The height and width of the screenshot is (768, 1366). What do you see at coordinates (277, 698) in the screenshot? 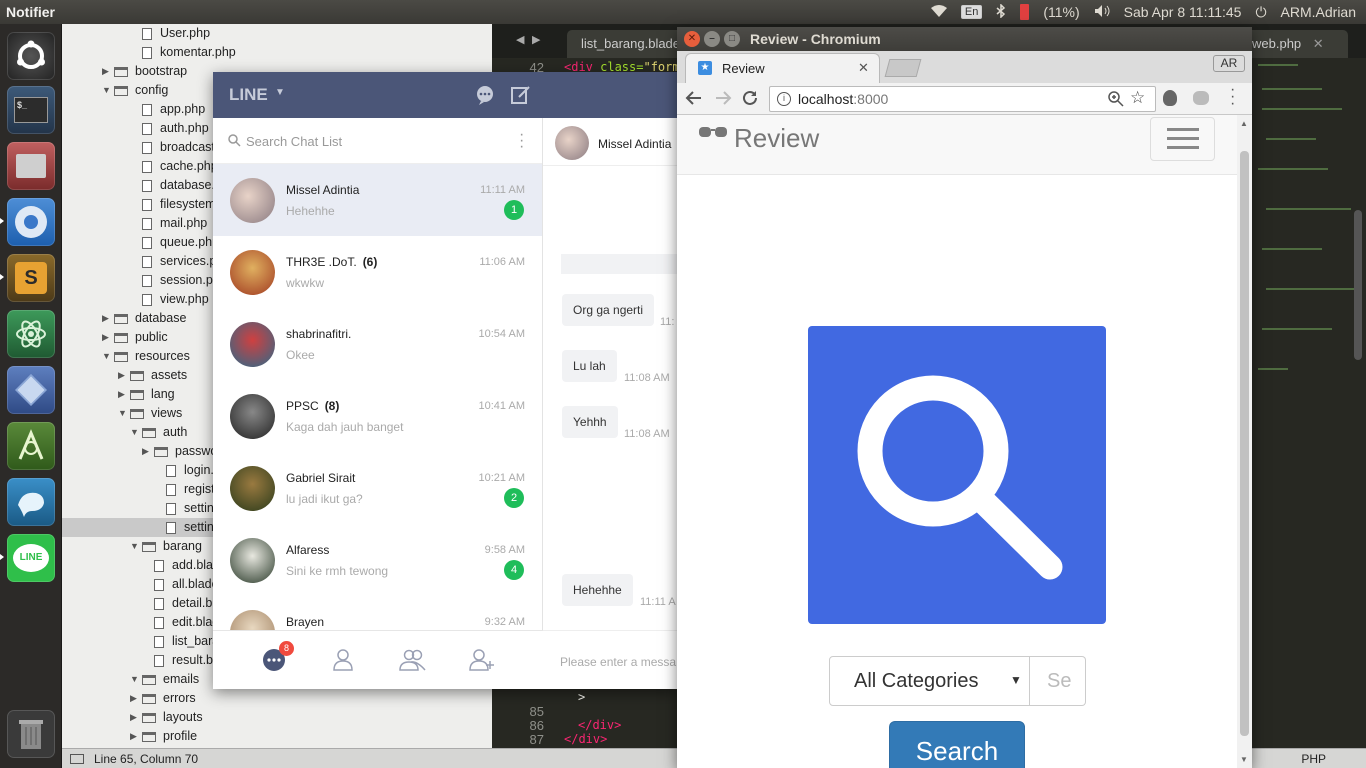
I see `tree-folder: ▶ errors` at bounding box center [277, 698].